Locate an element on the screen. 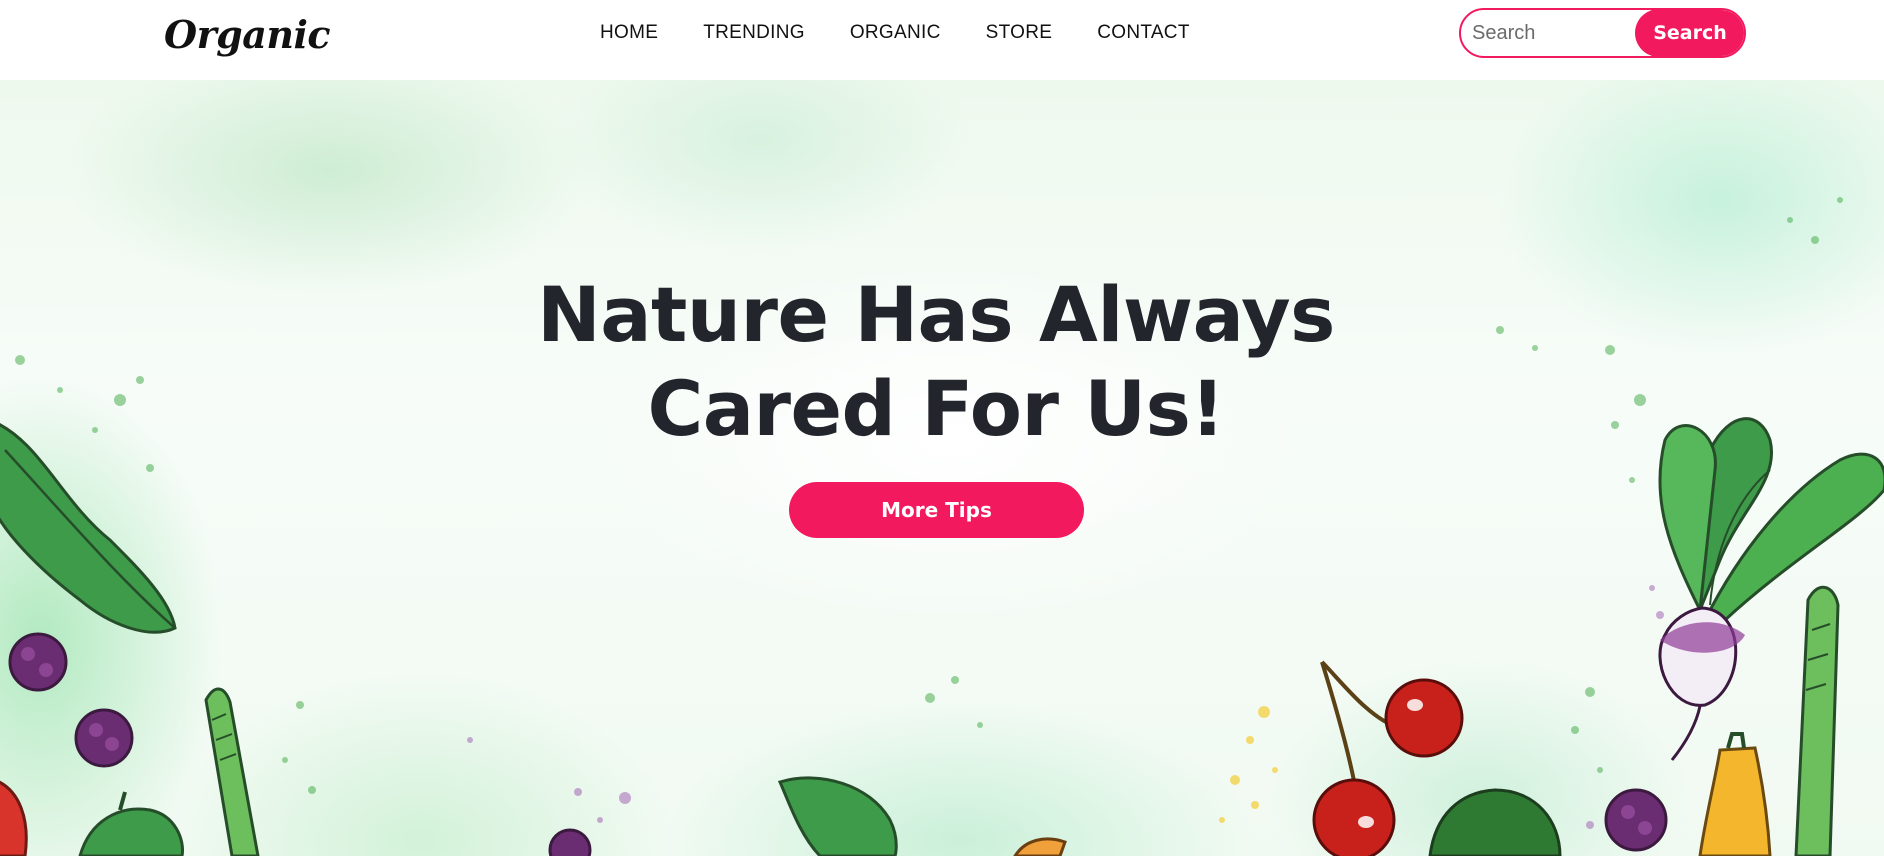  nav-item-trending: TRENDING is located at coordinates (754, 33).